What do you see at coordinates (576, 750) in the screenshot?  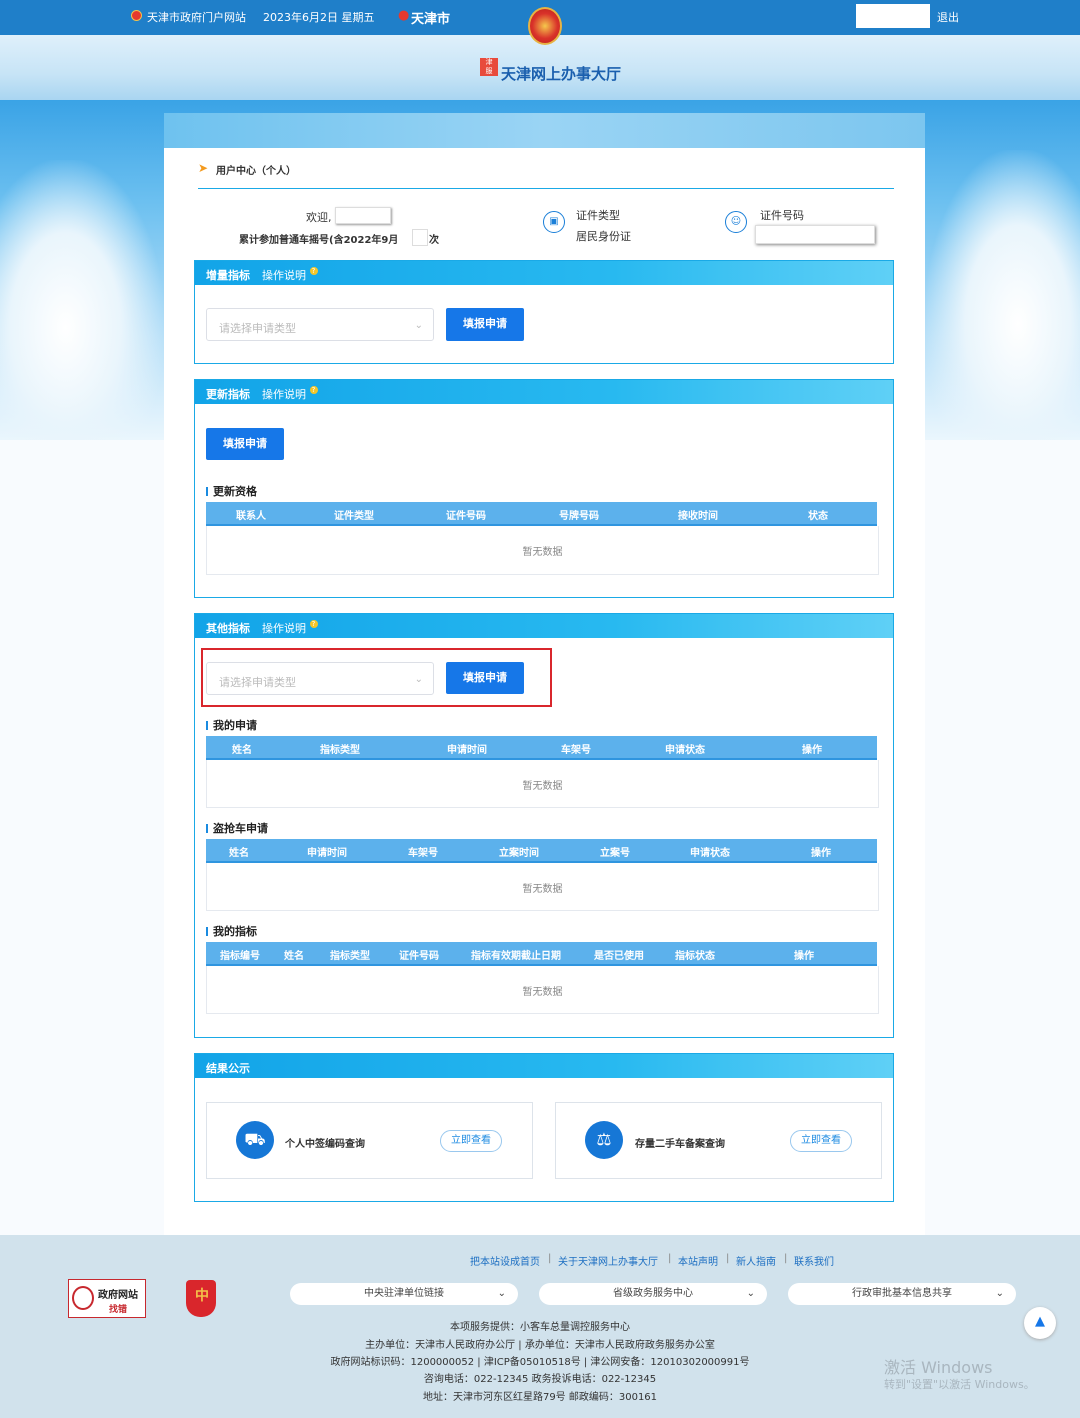 I see `column-header: 车架号` at bounding box center [576, 750].